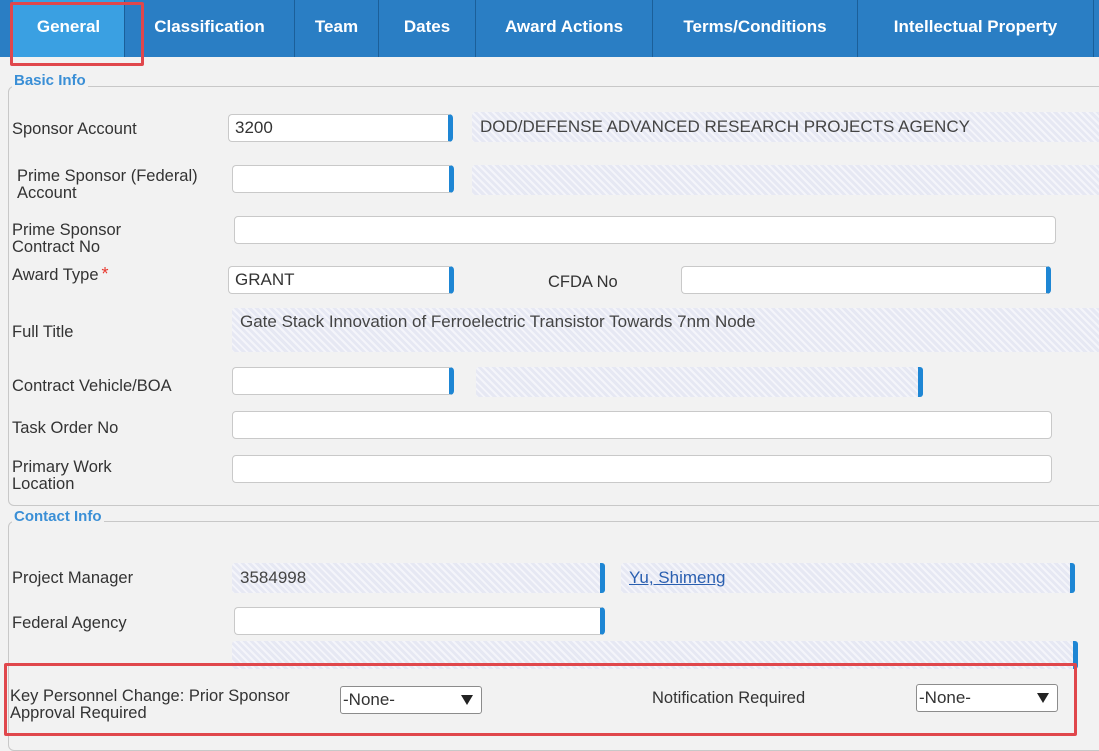 The image size is (1099, 751). I want to click on notification-required-label: Notification Required, so click(729, 698).